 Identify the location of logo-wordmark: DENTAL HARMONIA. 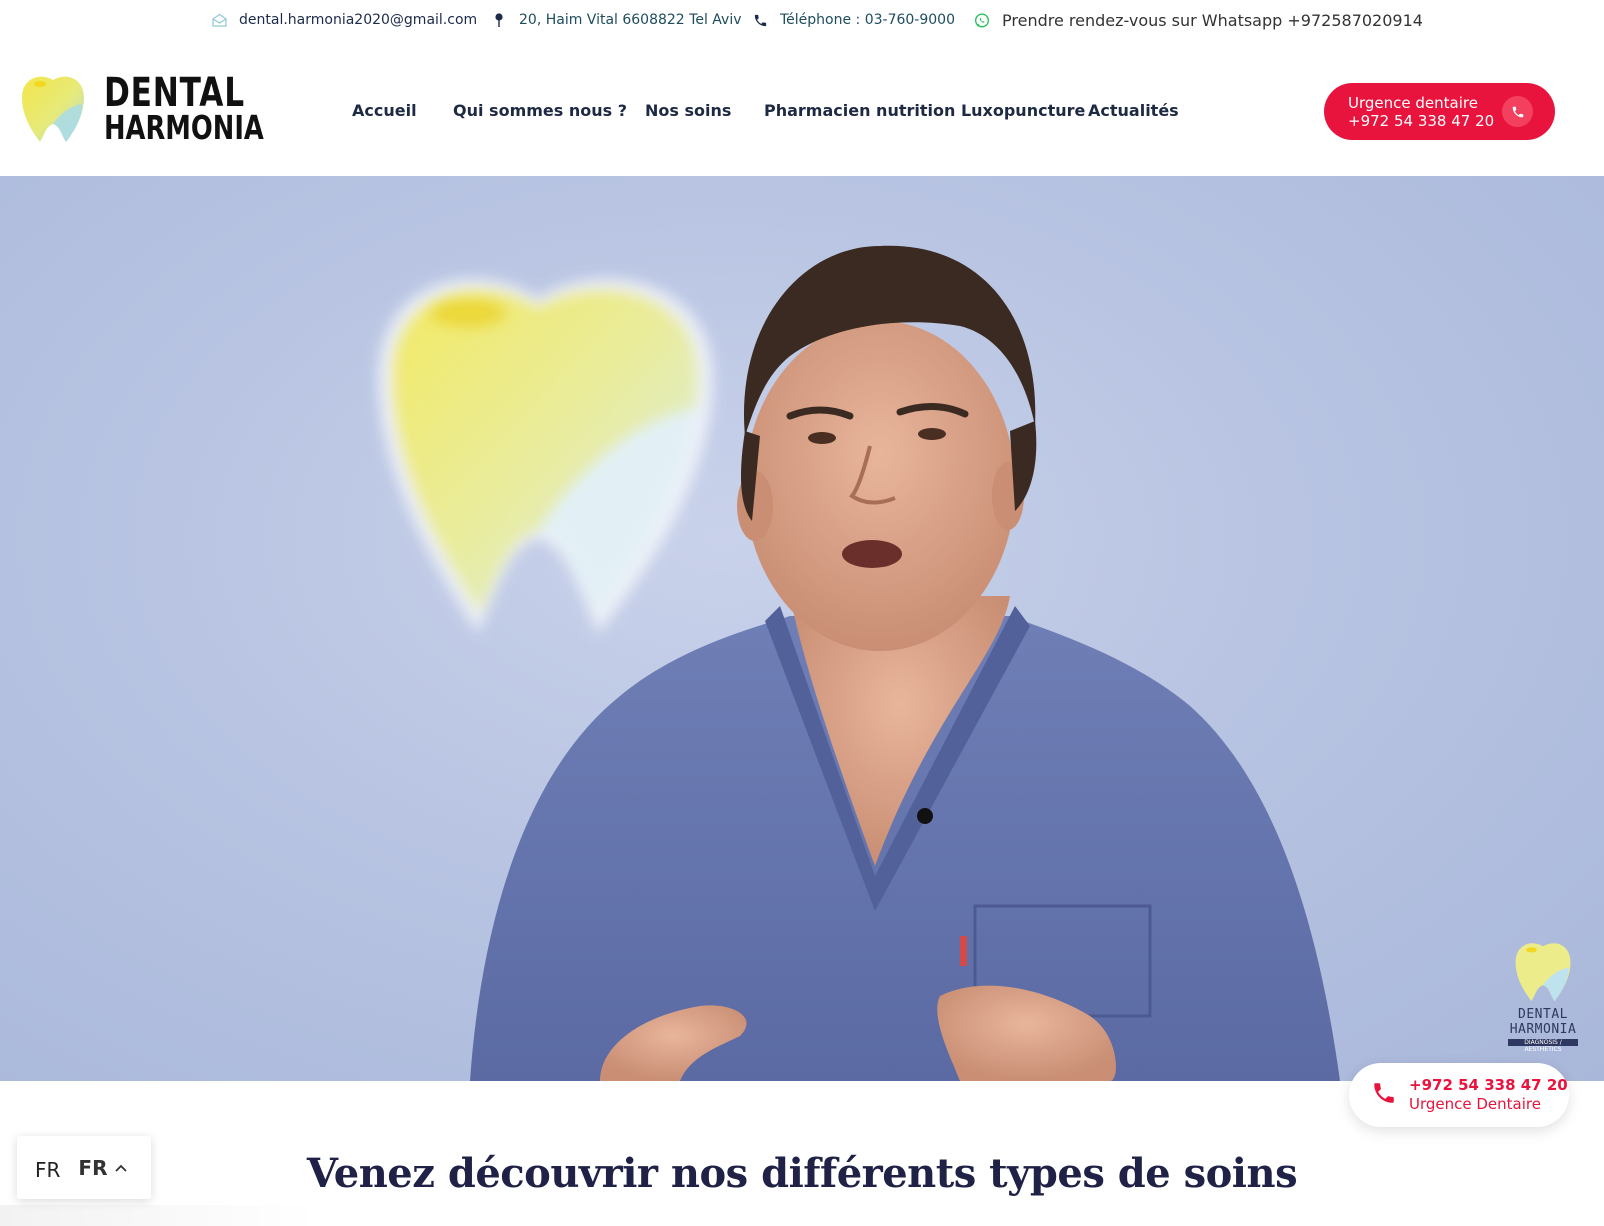
(206, 109).